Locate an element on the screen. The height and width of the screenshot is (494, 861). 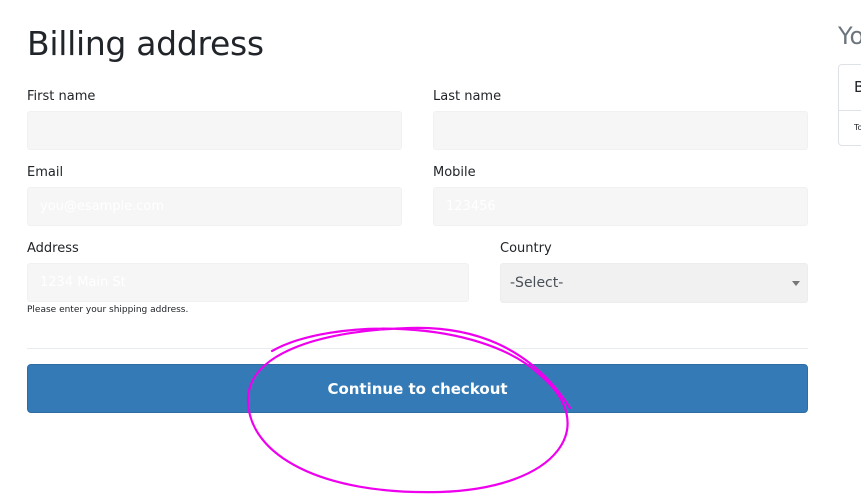
chevron-down-icon is located at coordinates (796, 283).